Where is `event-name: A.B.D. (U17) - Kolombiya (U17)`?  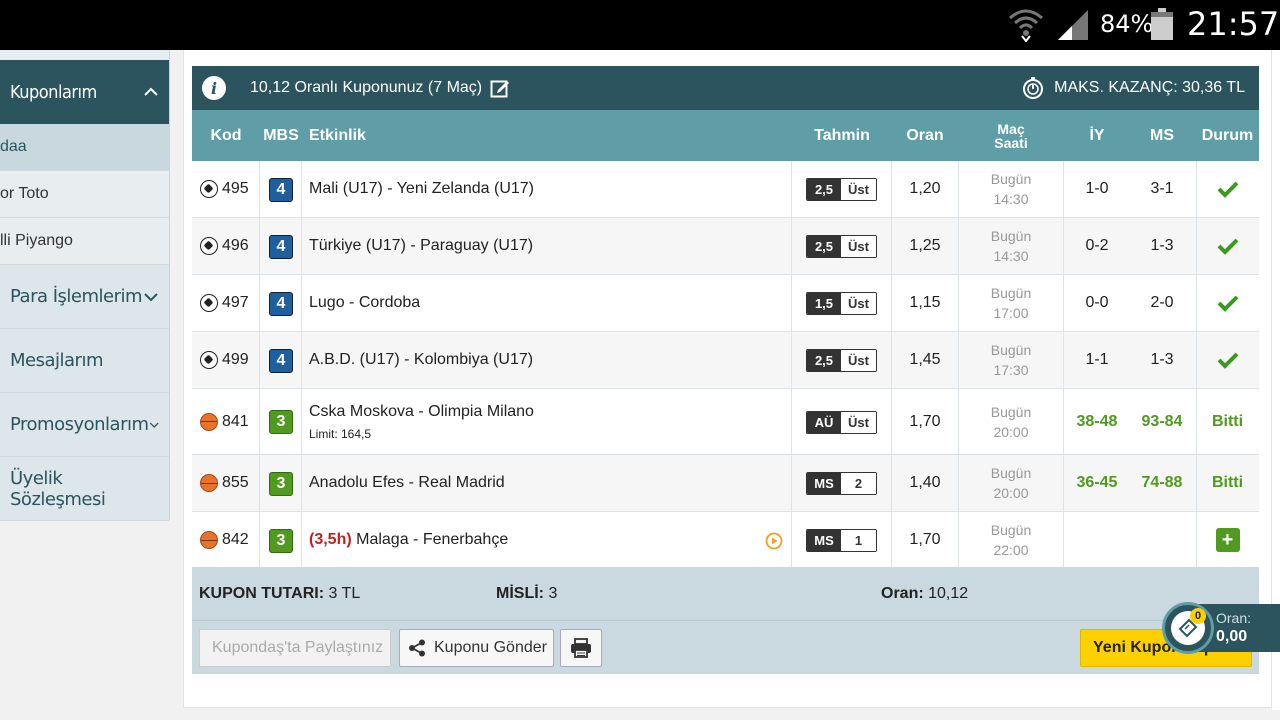
event-name: A.B.D. (U17) - Kolombiya (U17) is located at coordinates (421, 359).